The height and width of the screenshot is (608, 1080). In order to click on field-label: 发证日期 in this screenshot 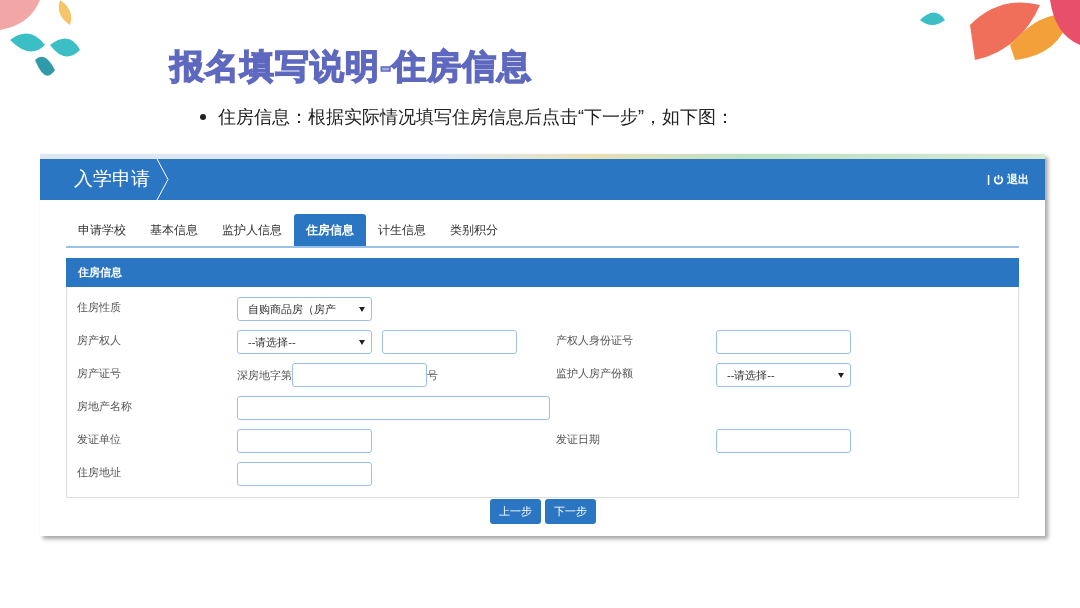, I will do `click(578, 439)`.